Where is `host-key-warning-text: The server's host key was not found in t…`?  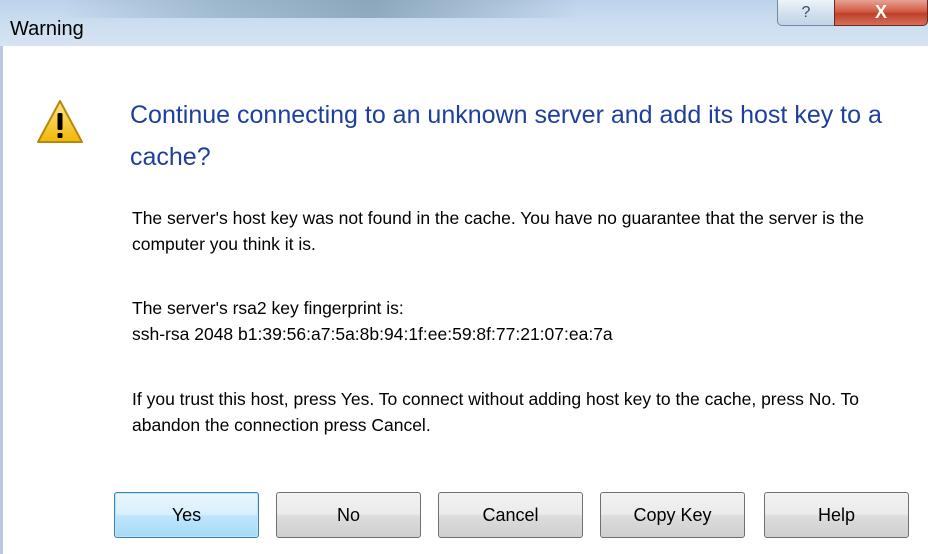
host-key-warning-text: The server's host key was not found in t… is located at coordinates (498, 231).